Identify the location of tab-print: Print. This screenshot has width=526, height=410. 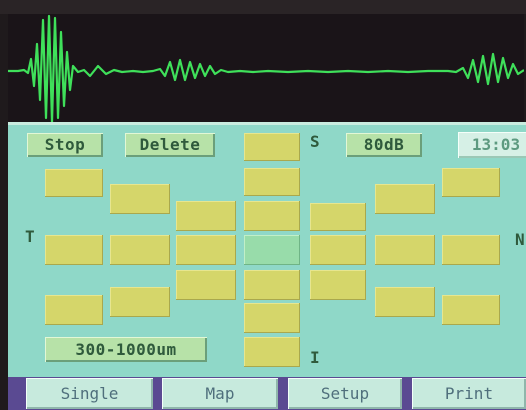
(469, 393).